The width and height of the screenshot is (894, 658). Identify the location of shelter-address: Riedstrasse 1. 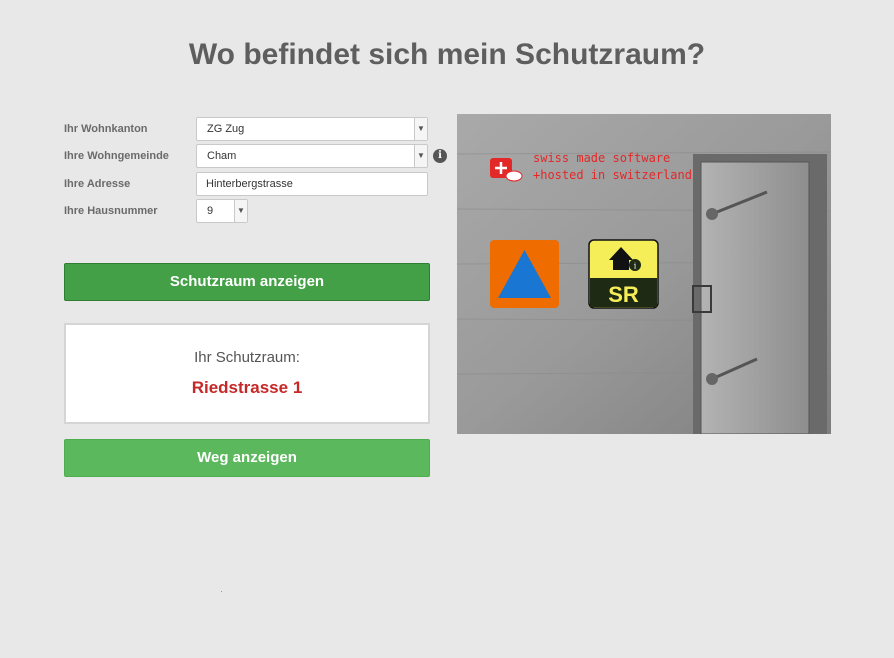
(247, 387).